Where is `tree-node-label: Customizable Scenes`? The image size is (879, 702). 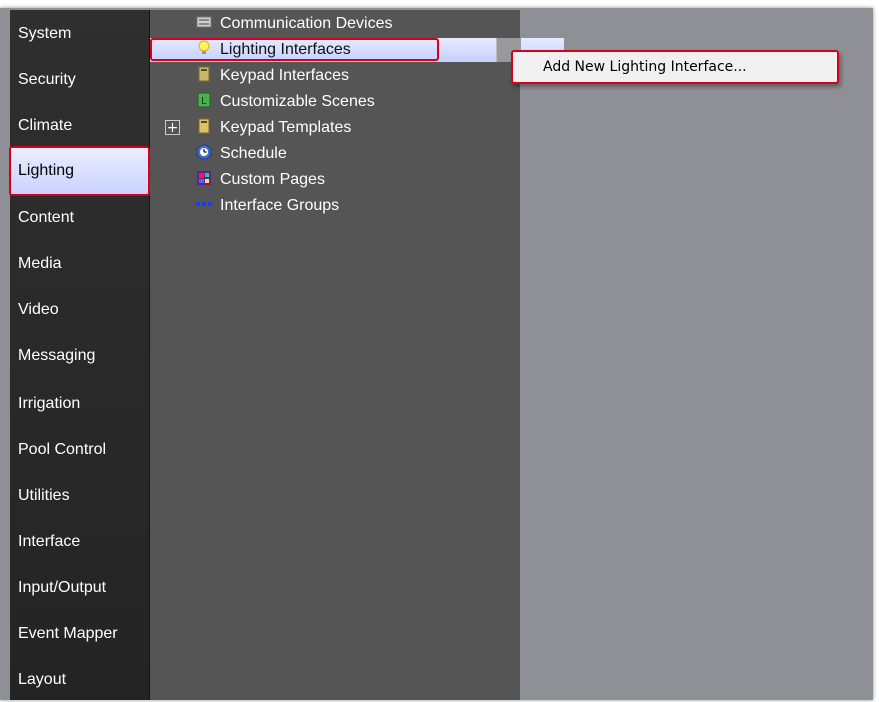
tree-node-label: Customizable Scenes is located at coordinates (297, 101).